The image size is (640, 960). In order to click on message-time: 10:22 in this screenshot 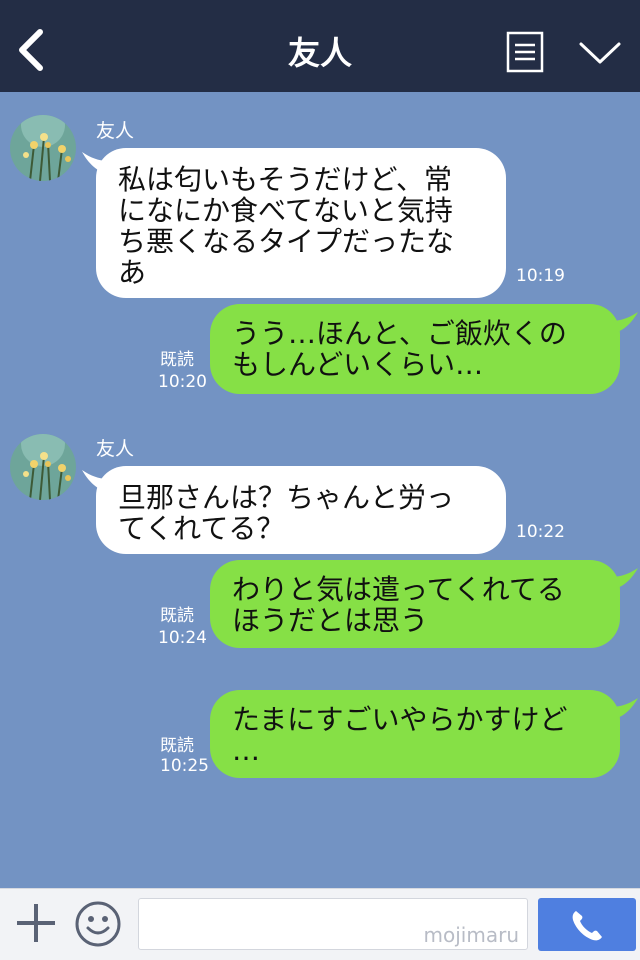, I will do `click(540, 532)`.